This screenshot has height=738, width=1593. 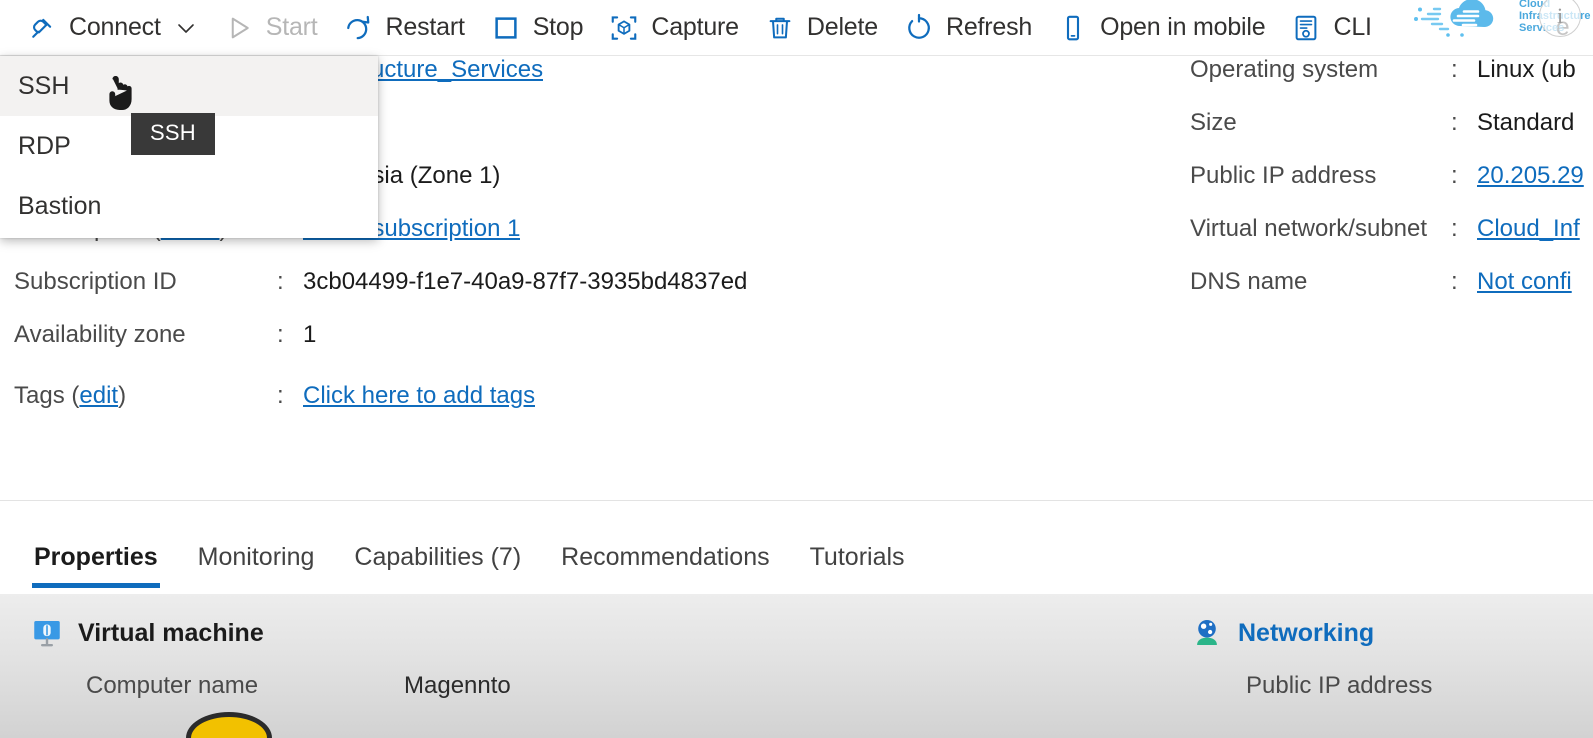 What do you see at coordinates (1339, 685) in the screenshot?
I see `panel-key-public-ip-address: Public IP address` at bounding box center [1339, 685].